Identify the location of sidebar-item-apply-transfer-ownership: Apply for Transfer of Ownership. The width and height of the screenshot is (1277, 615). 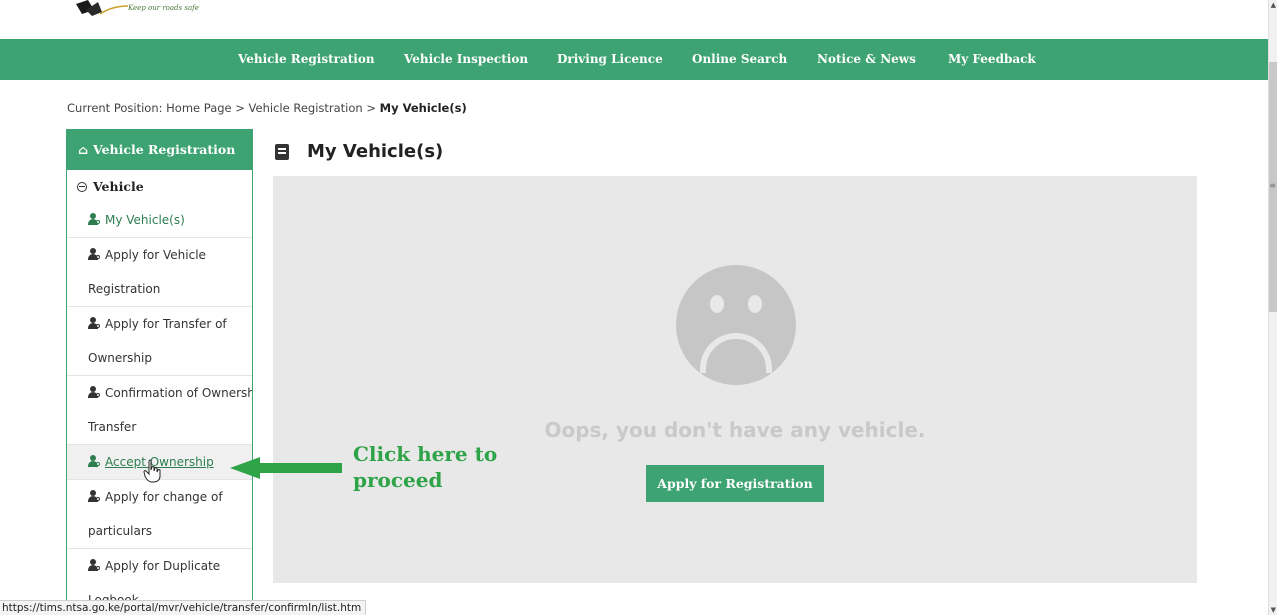
(159, 341).